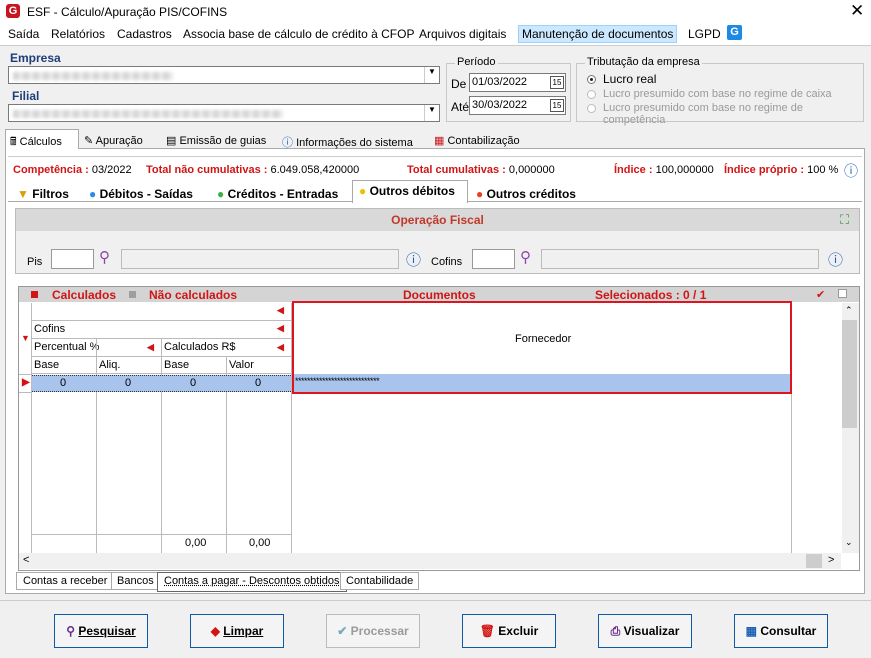 This screenshot has height=658, width=871. Describe the element at coordinates (734, 32) in the screenshot. I see `g-icon: G` at that location.